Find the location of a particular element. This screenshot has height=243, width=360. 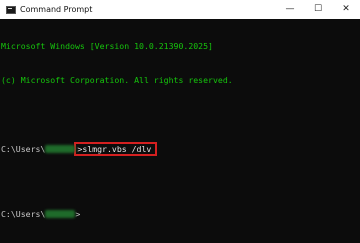

command-line: C:\Users\ >slmgr.vbs /dlv is located at coordinates (180, 149).